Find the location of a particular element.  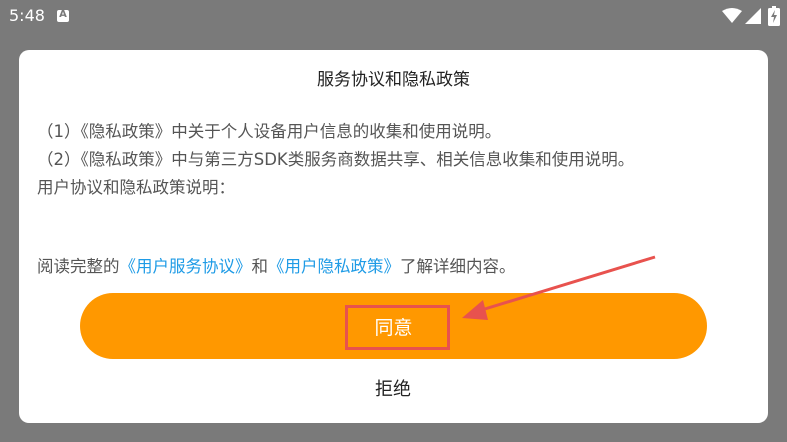

a-letter-icon: A is located at coordinates (63, 15).